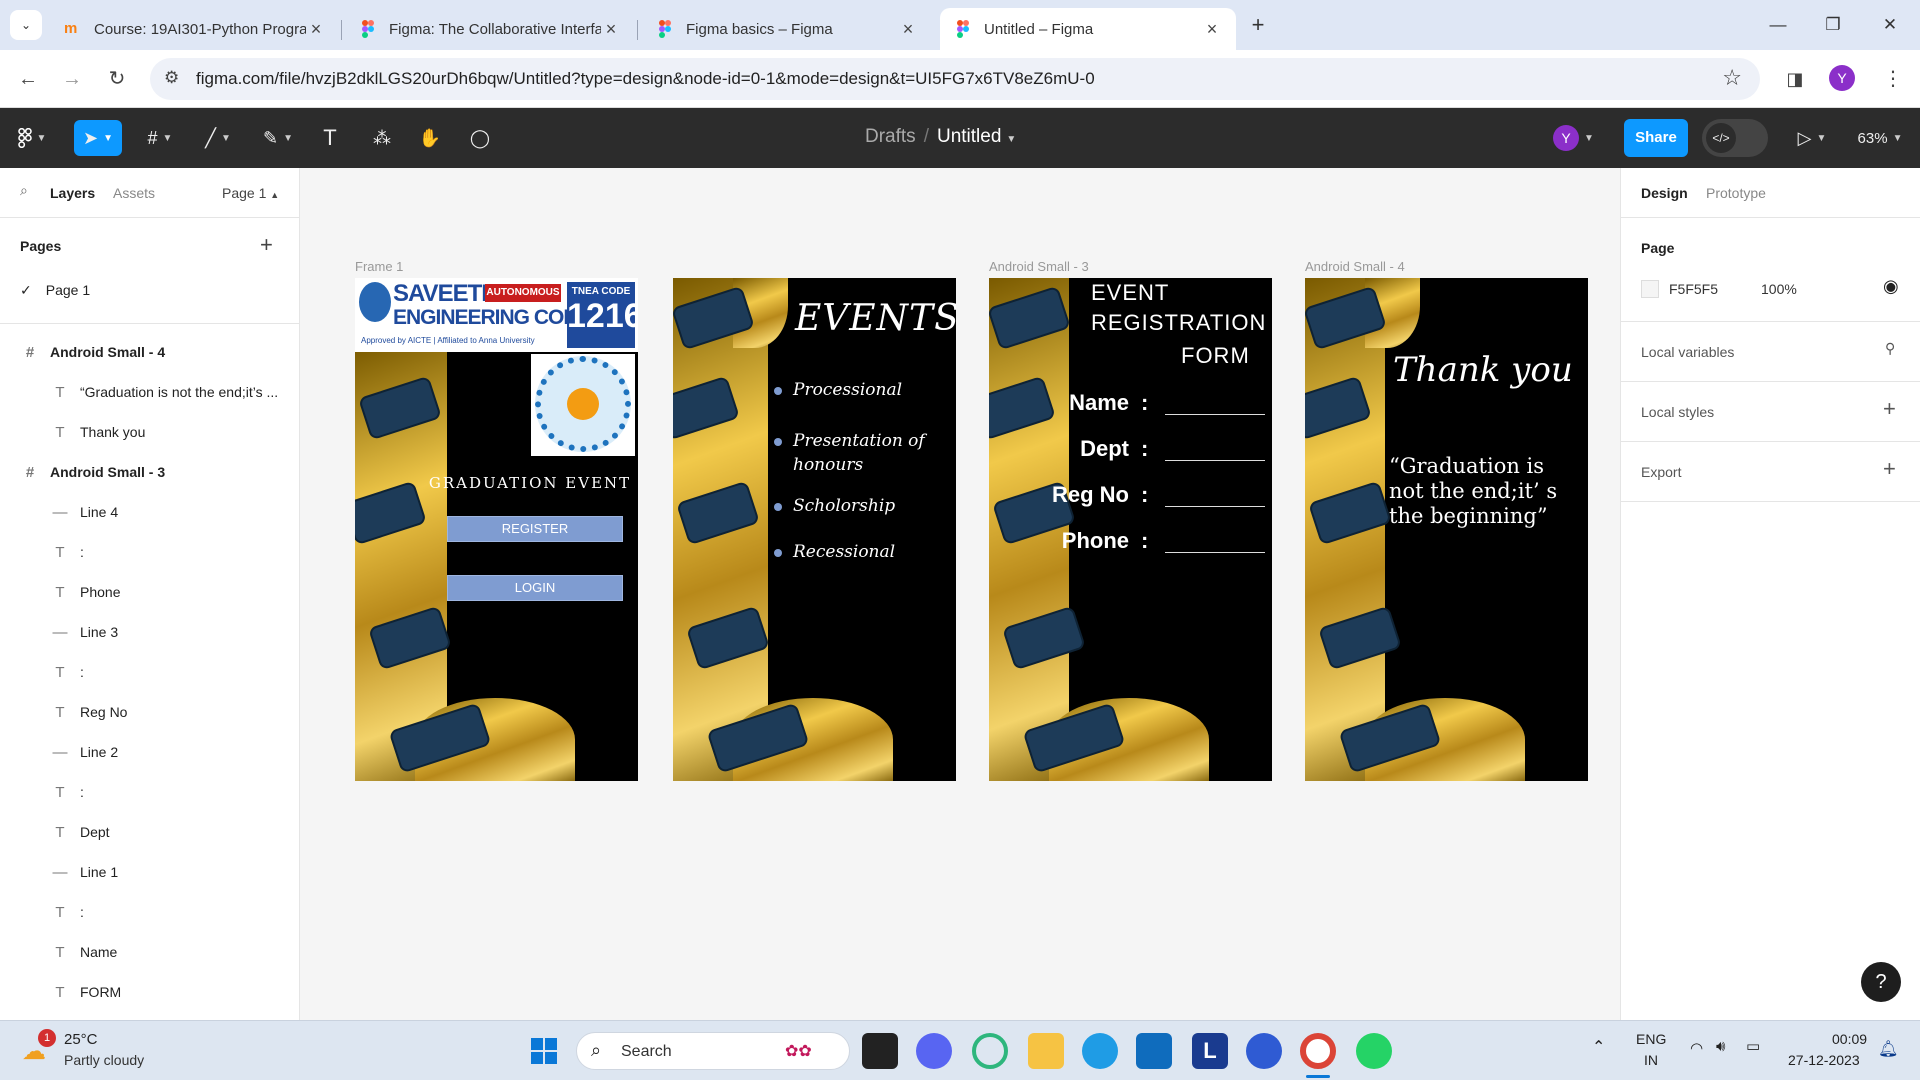 This screenshot has height=1080, width=1920. What do you see at coordinates (969, 136) in the screenshot?
I see `file-name: Untitled` at bounding box center [969, 136].